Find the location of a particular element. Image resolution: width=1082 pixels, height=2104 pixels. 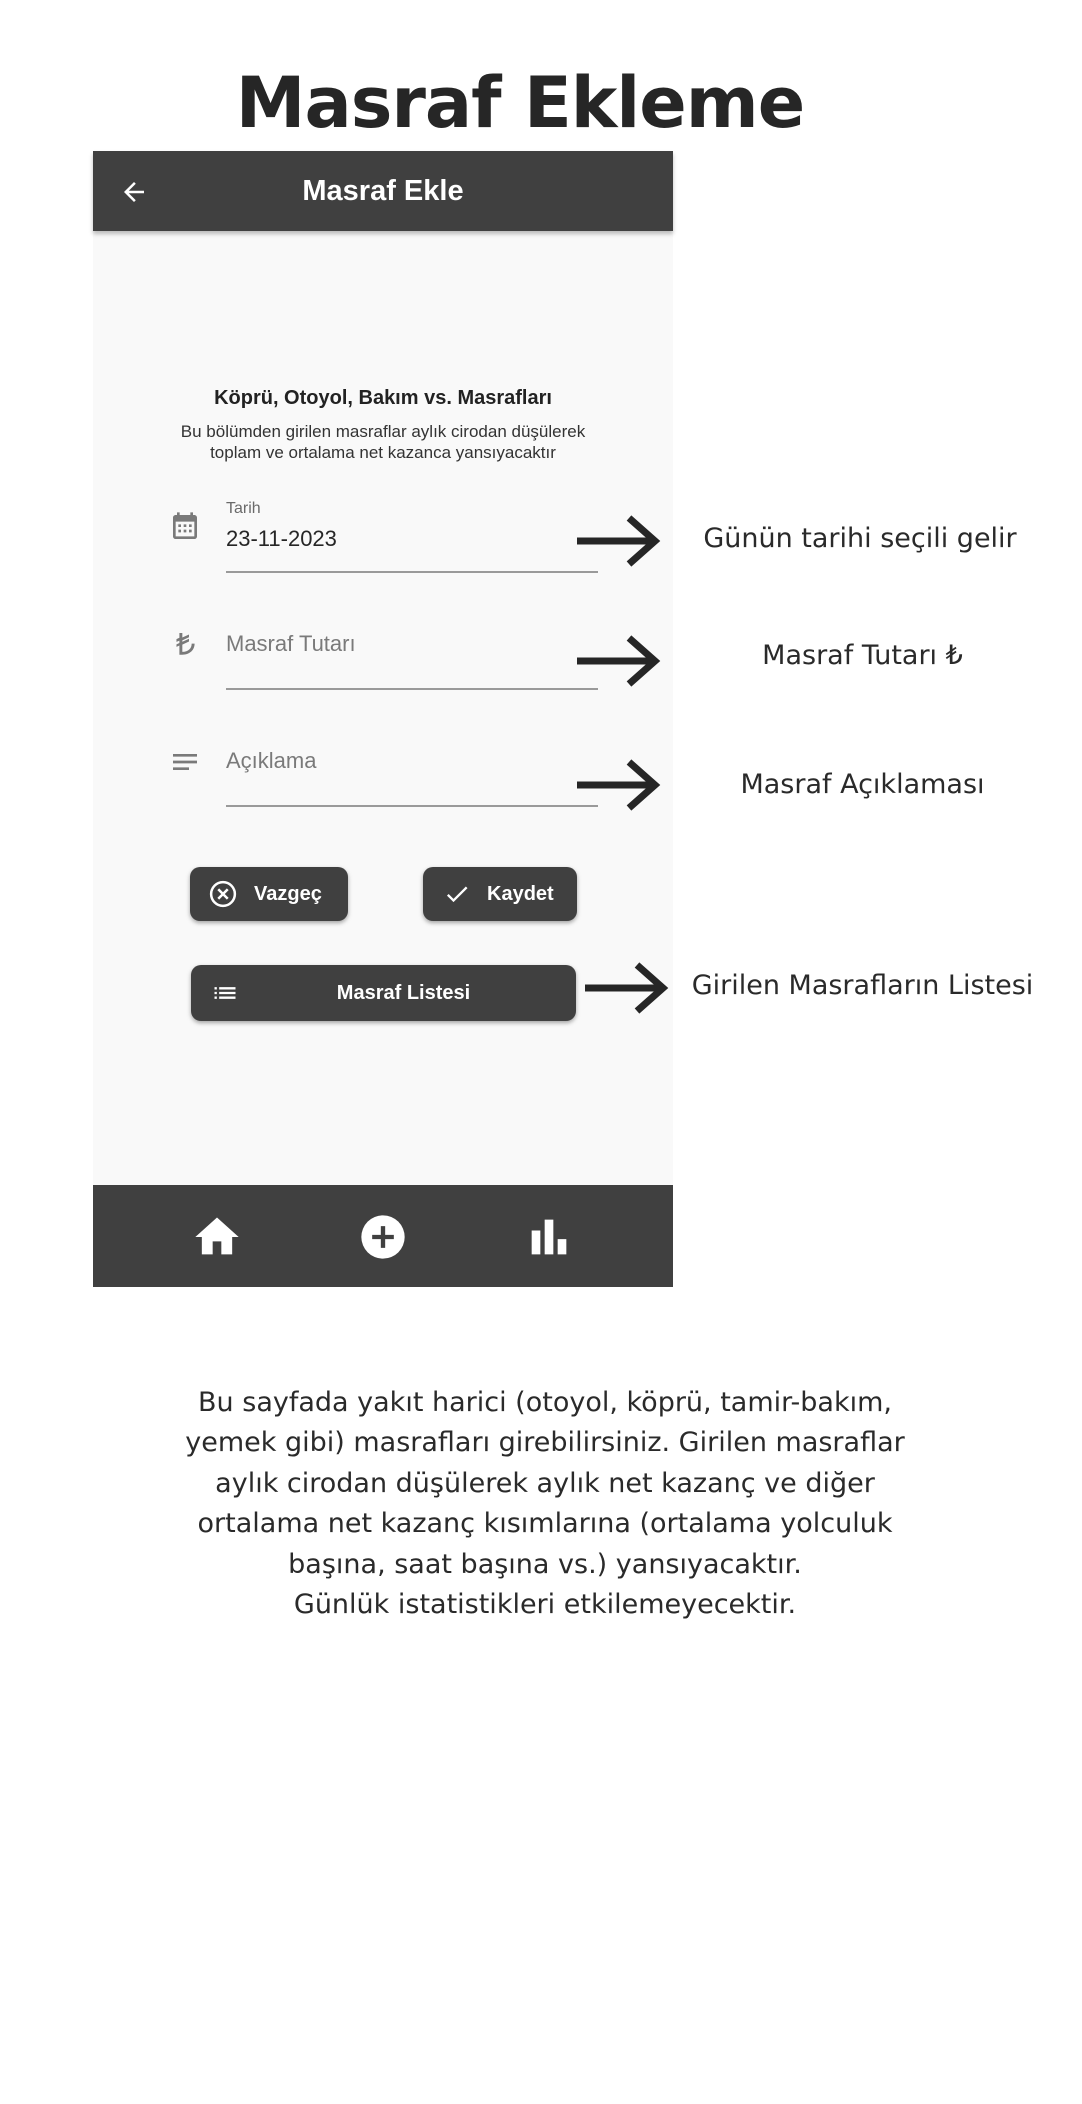

section-heading: Köprü, Otoyol, Bakım vs. Masrafları is located at coordinates (383, 398).